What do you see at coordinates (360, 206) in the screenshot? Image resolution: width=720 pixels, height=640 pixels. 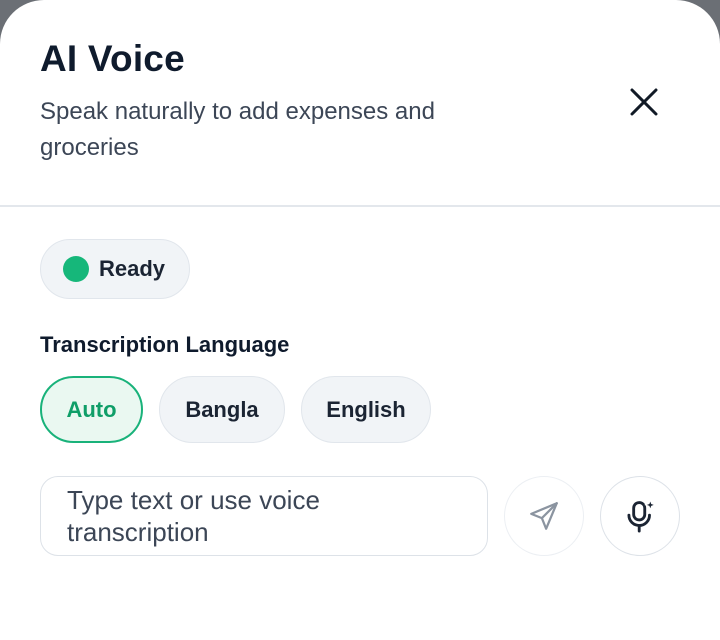 I see `header-divider` at bounding box center [360, 206].